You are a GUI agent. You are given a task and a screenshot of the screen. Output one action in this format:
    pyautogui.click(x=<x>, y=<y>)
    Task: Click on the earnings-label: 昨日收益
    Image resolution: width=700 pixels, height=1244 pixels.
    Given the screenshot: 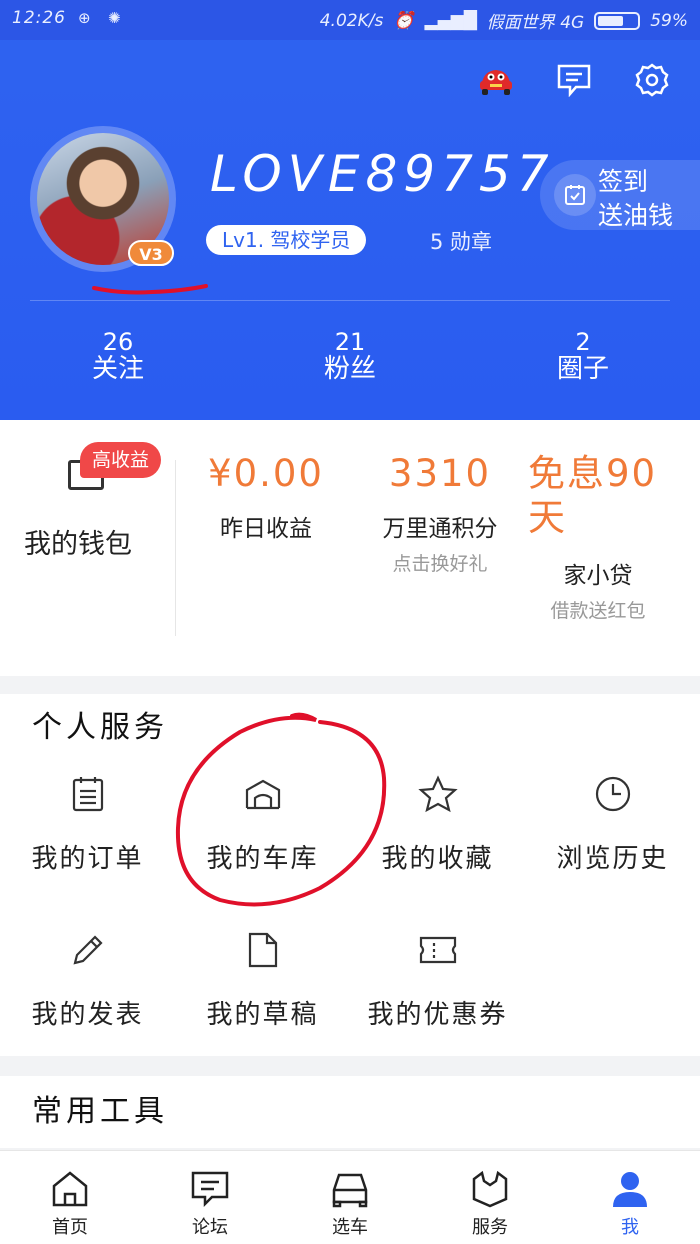 What is the action you would take?
    pyautogui.click(x=266, y=529)
    